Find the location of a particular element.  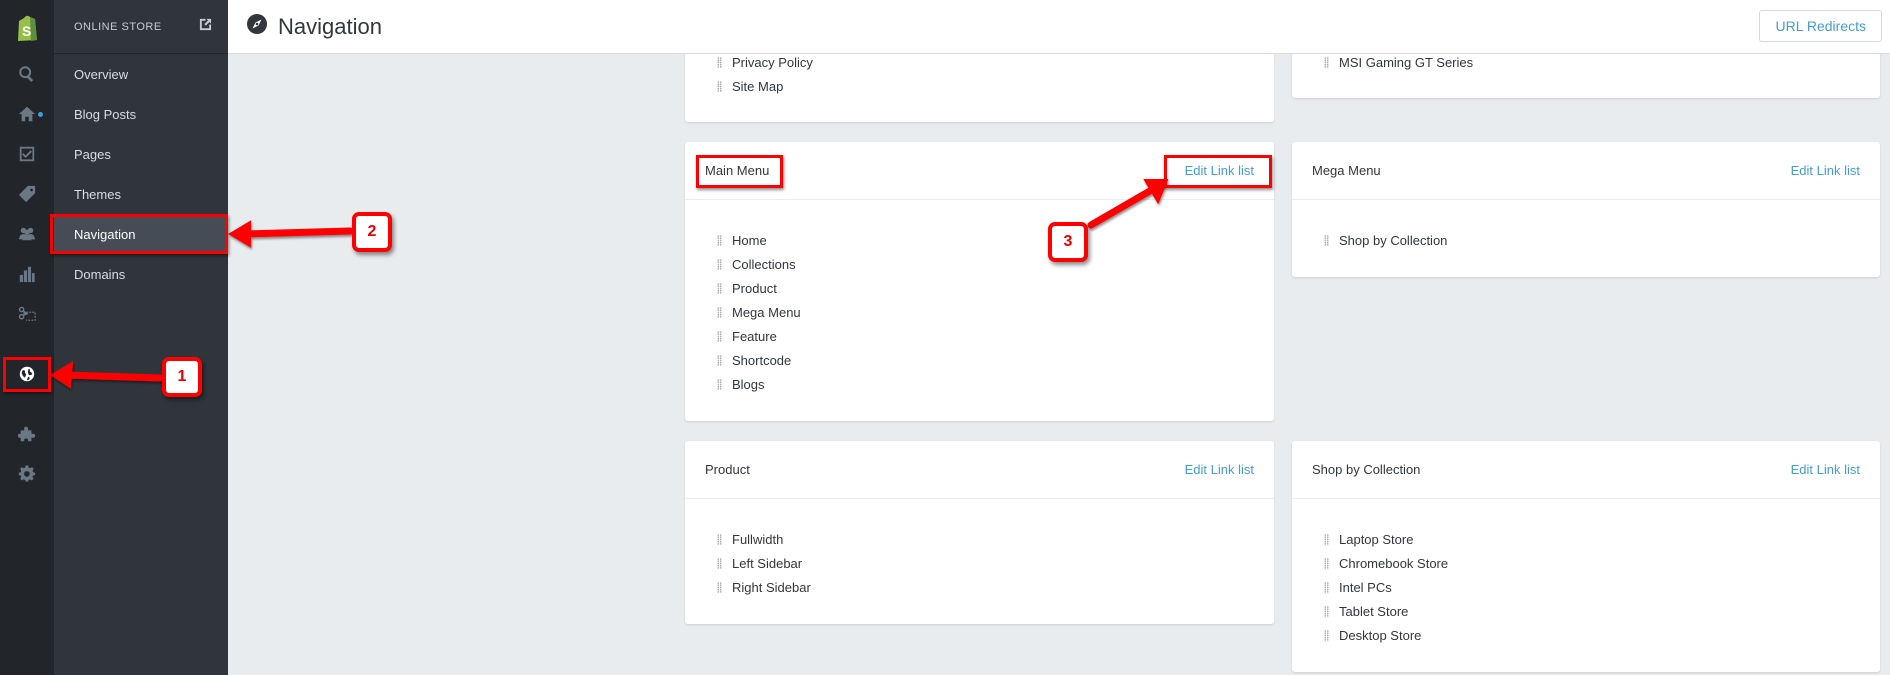

link-item: Feature is located at coordinates (995, 336).